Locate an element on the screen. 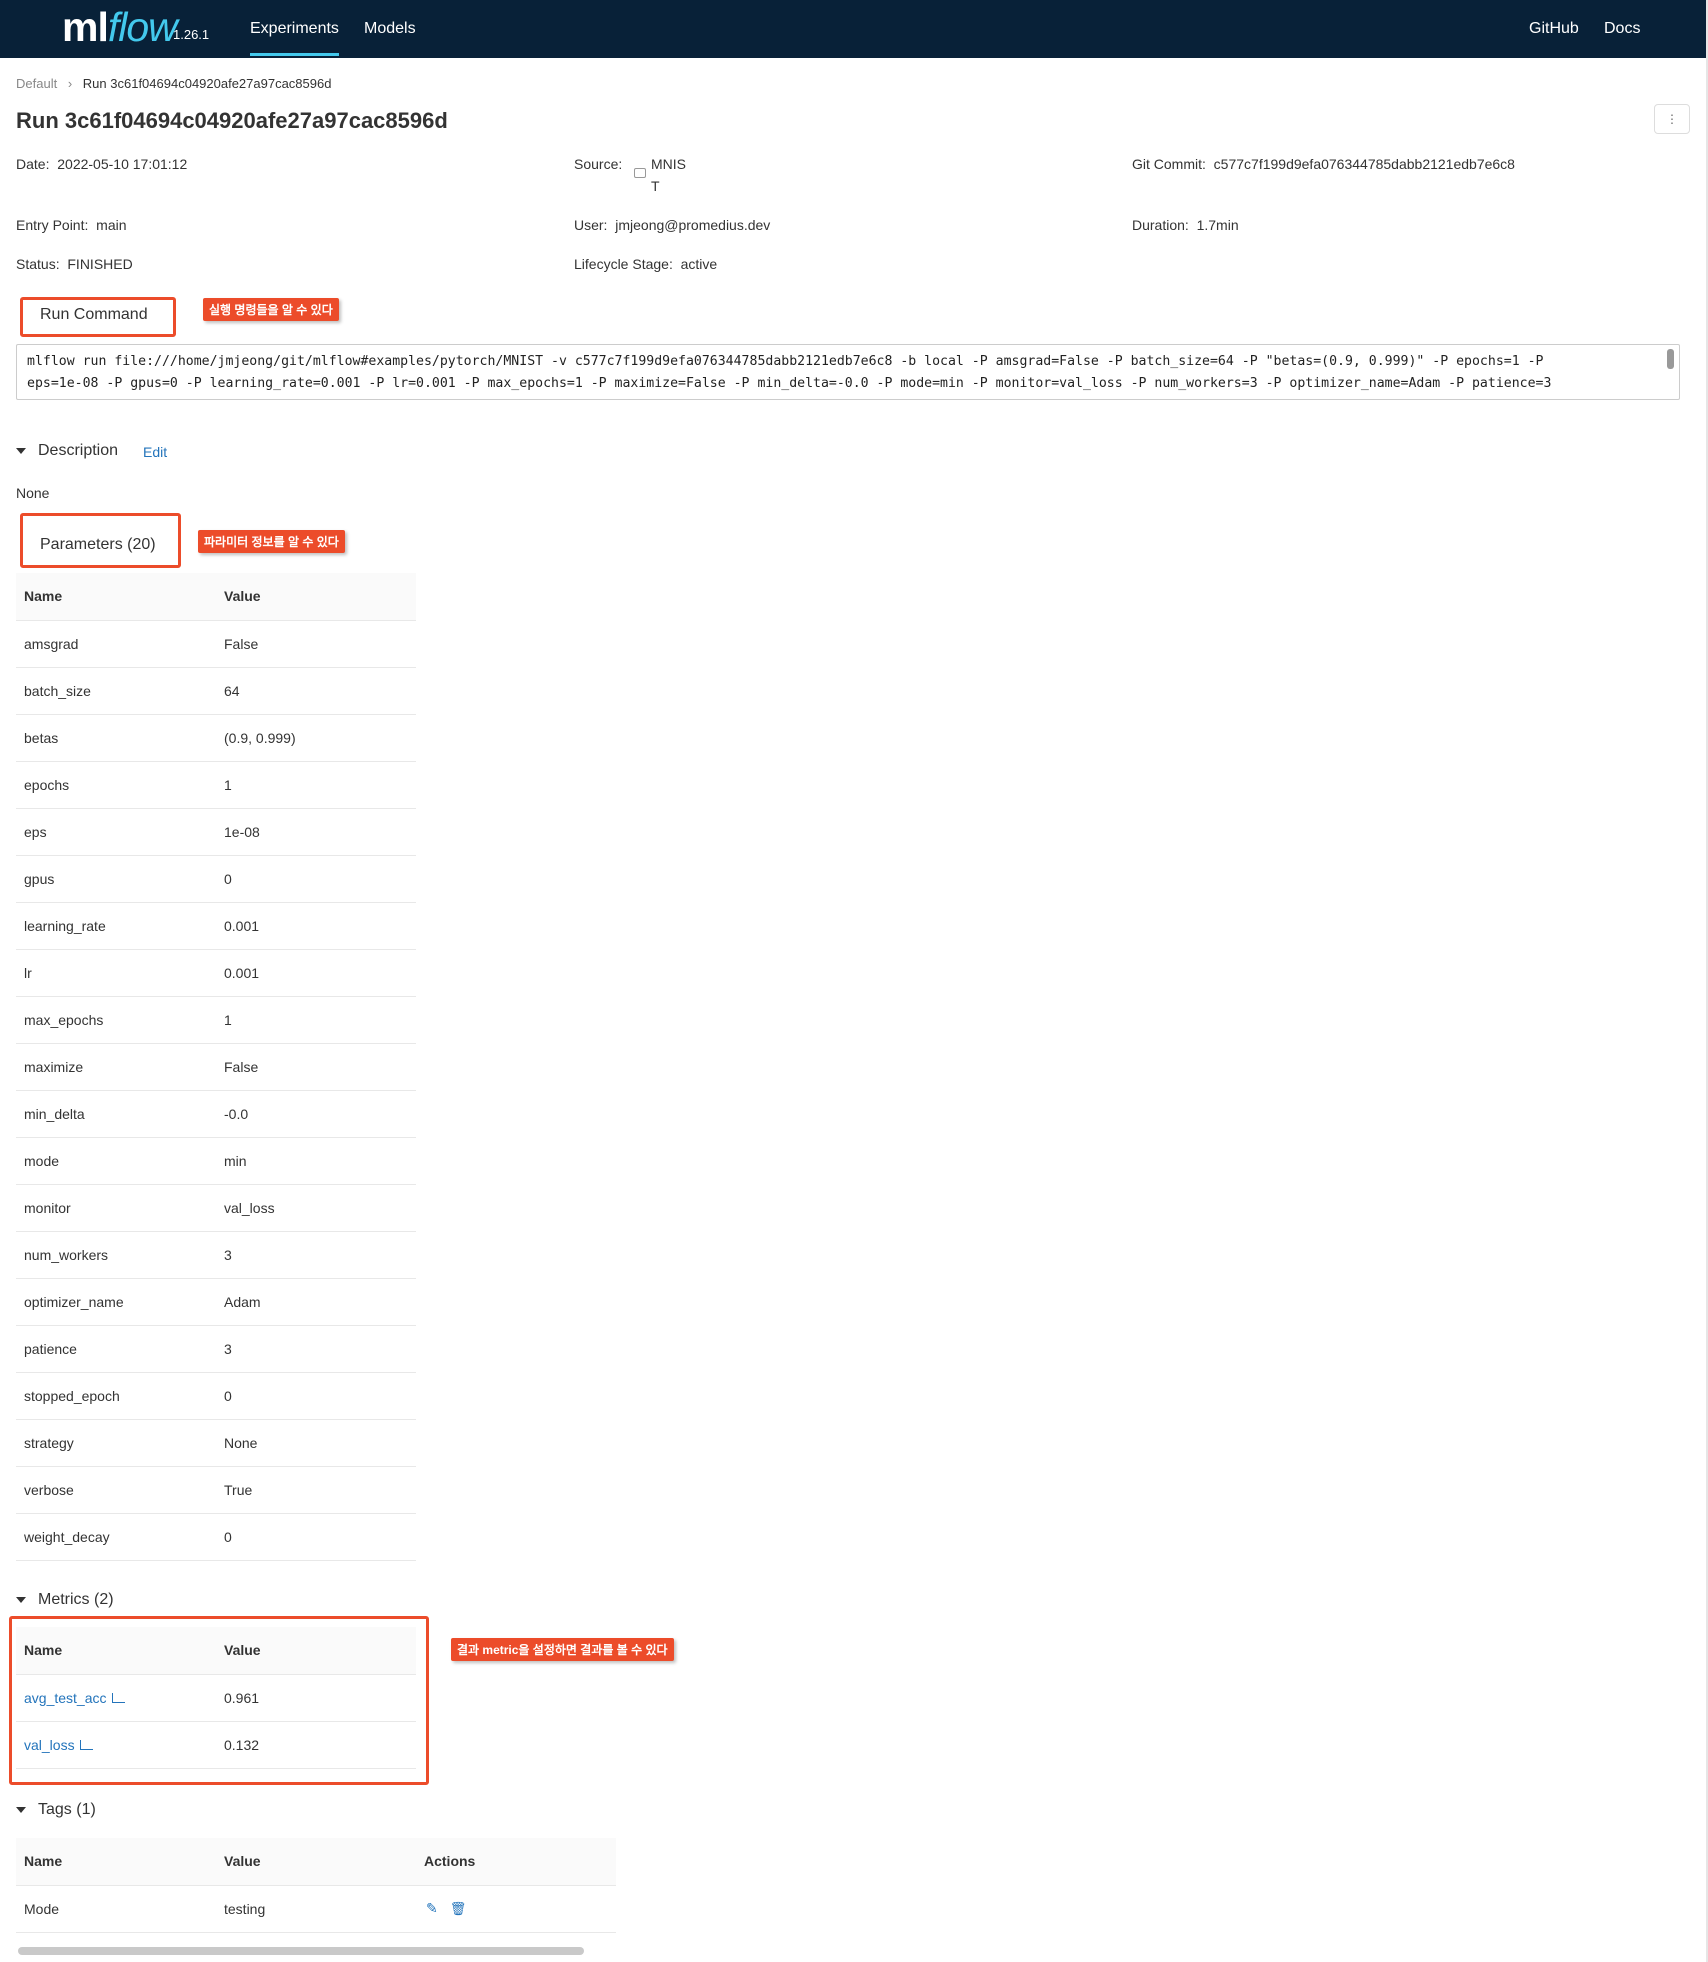 The width and height of the screenshot is (1708, 1962). description-edit-link: Edit is located at coordinates (155, 452).